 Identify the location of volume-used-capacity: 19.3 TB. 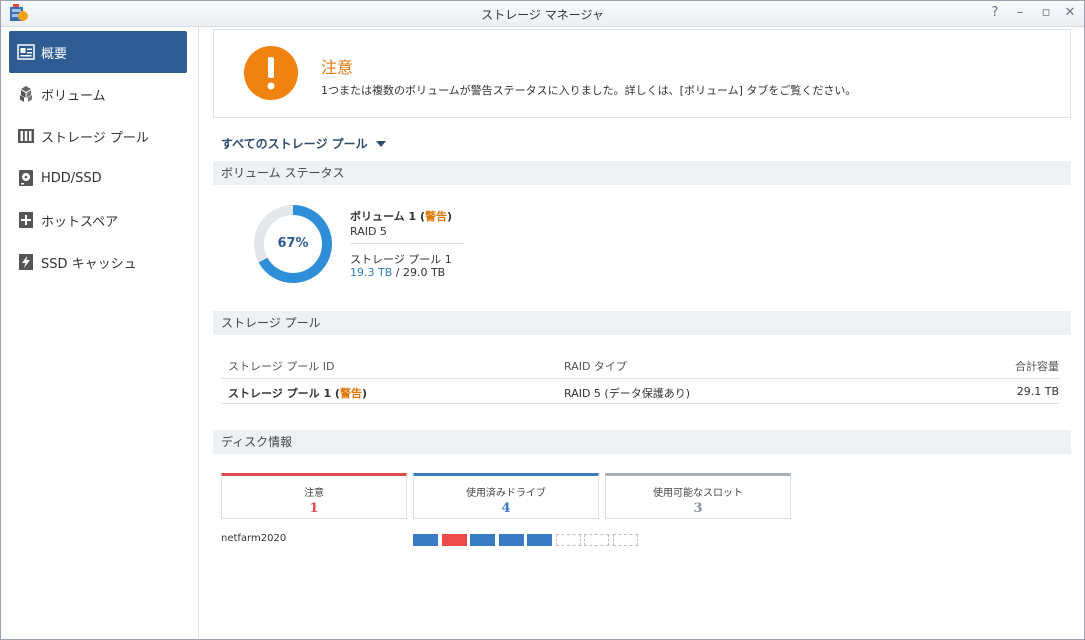
(371, 272).